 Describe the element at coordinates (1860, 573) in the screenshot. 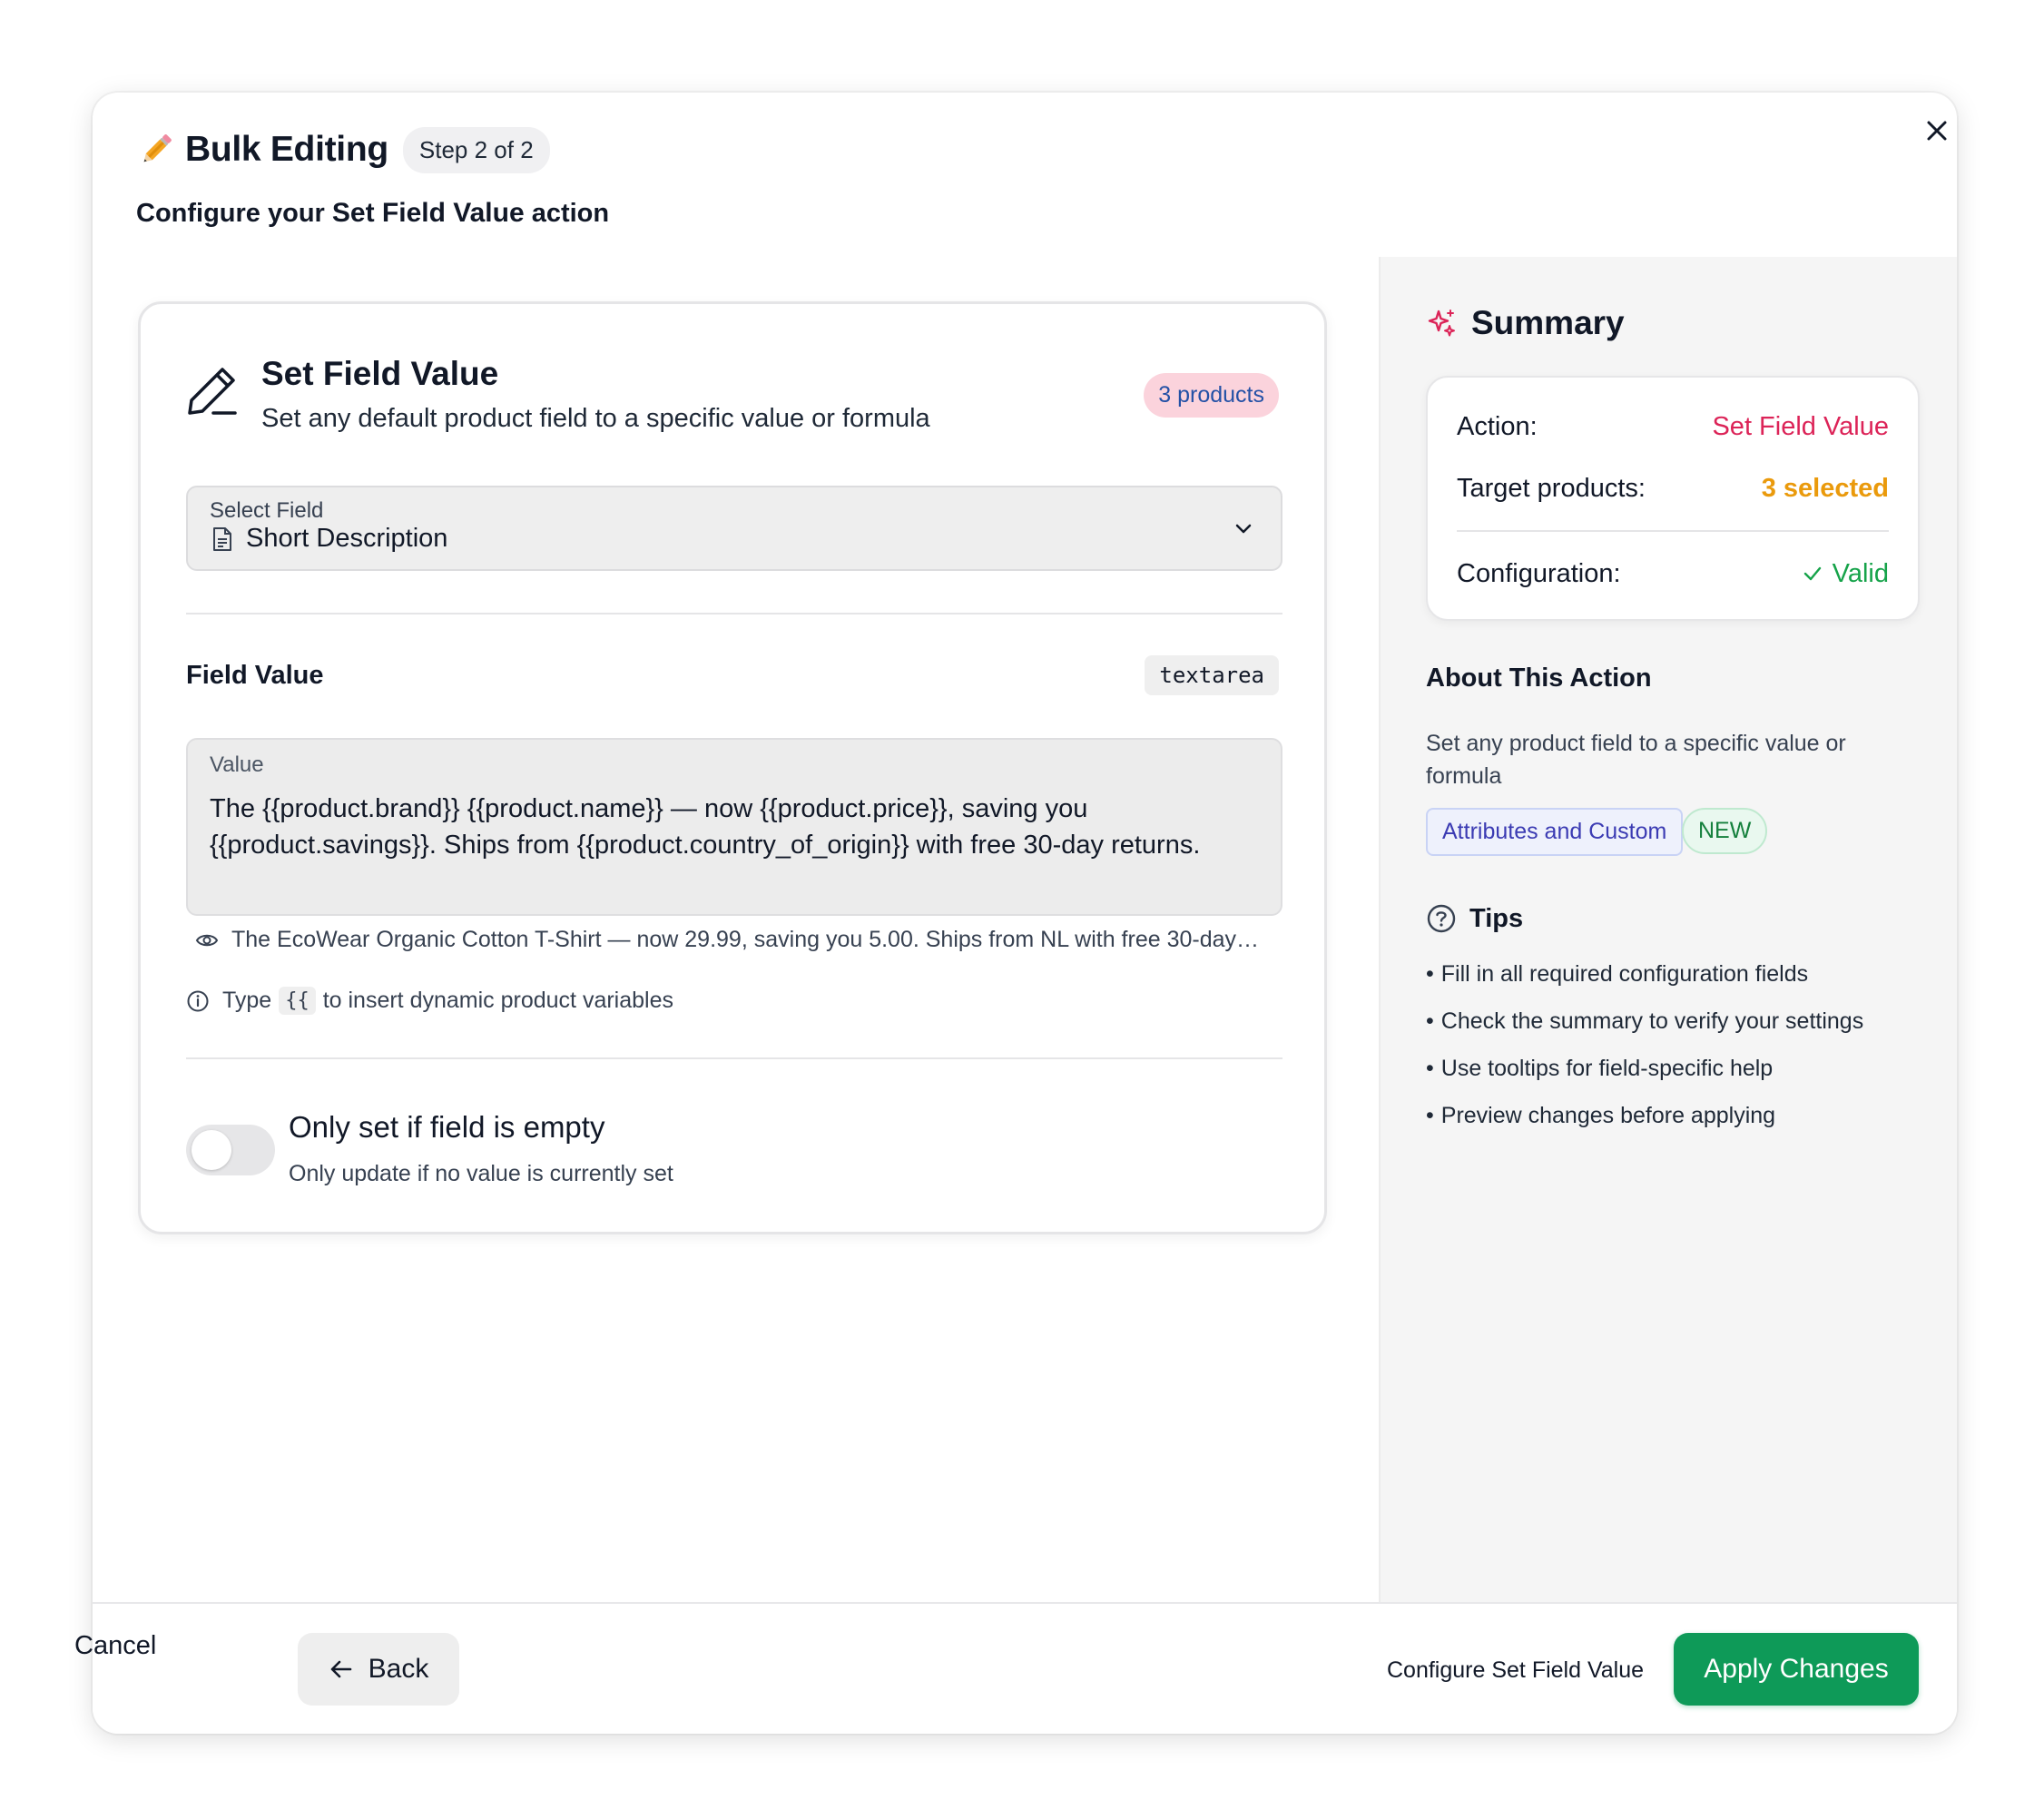

I see `valid-text: Valid` at that location.